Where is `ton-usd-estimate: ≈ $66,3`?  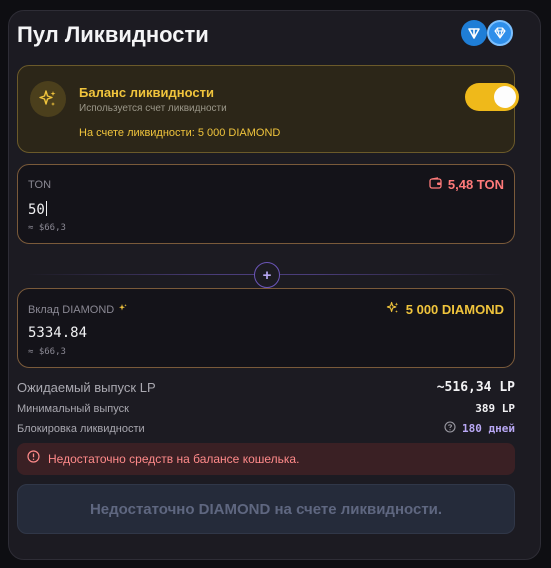
ton-usd-estimate: ≈ $66,3 is located at coordinates (47, 228).